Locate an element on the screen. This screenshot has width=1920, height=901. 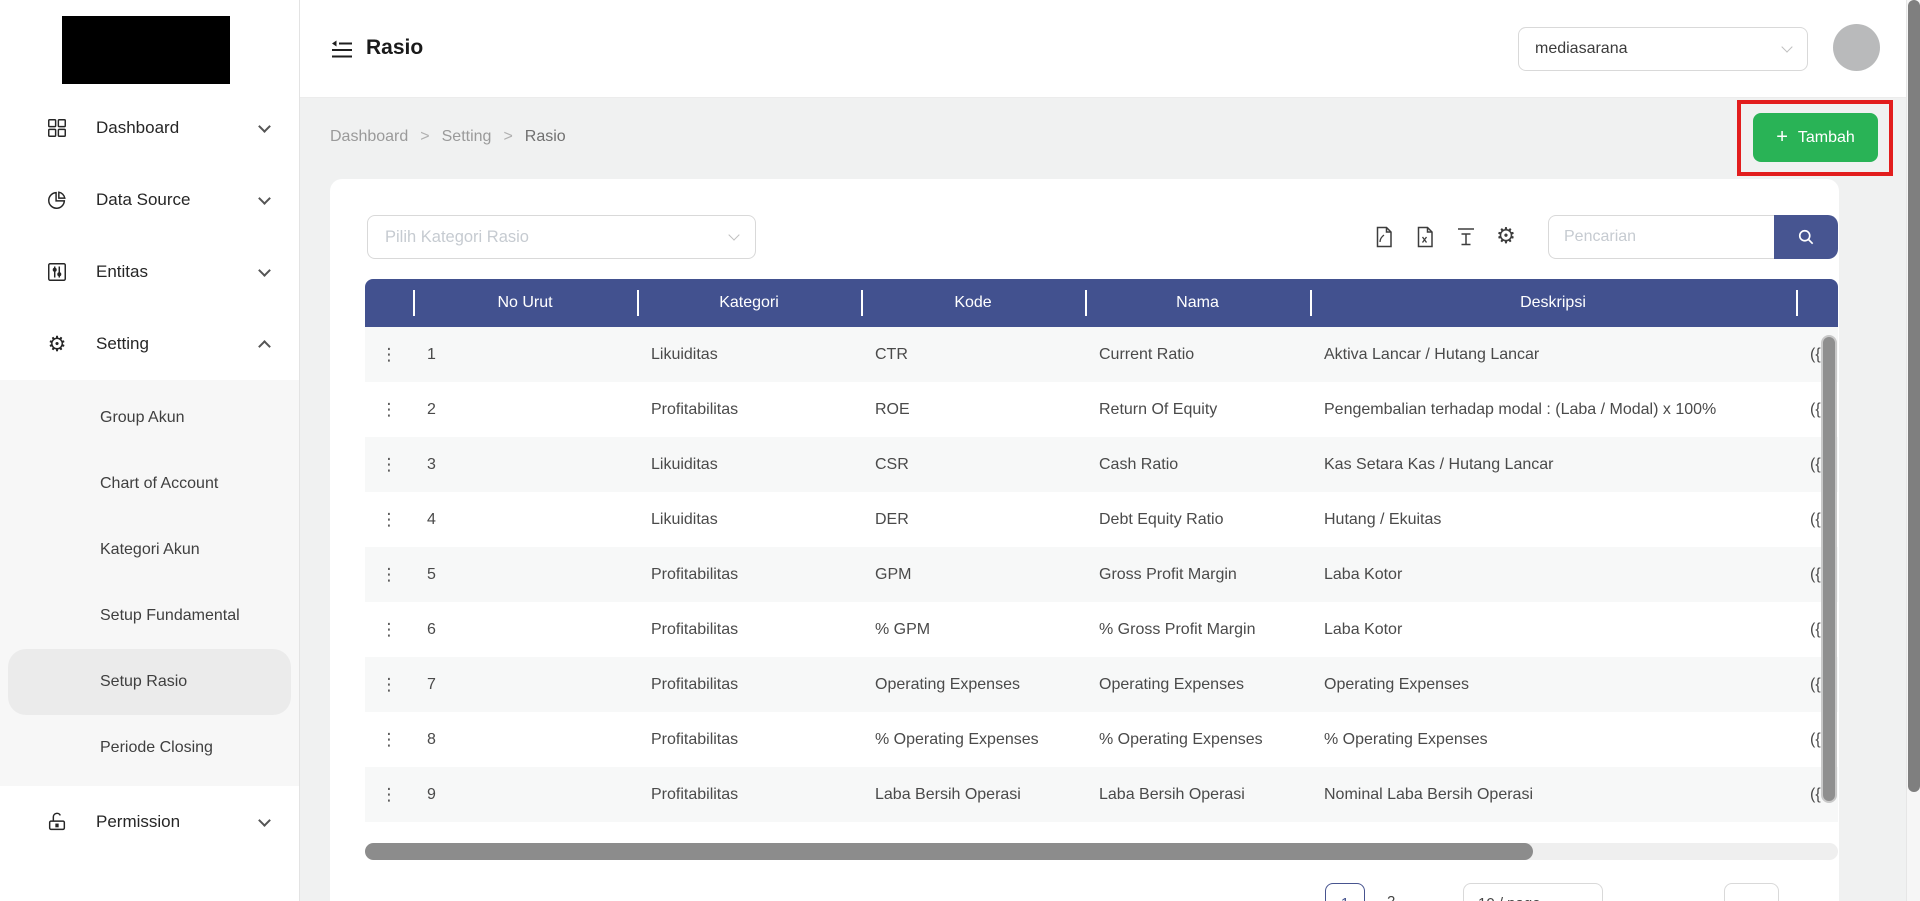
search-button is located at coordinates (1806, 237).